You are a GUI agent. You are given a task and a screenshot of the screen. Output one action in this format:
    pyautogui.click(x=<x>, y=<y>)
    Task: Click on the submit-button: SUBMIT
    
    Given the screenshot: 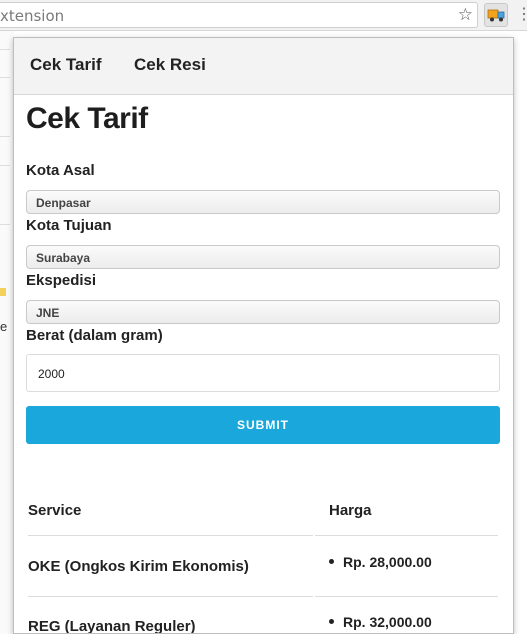 What is the action you would take?
    pyautogui.click(x=263, y=425)
    